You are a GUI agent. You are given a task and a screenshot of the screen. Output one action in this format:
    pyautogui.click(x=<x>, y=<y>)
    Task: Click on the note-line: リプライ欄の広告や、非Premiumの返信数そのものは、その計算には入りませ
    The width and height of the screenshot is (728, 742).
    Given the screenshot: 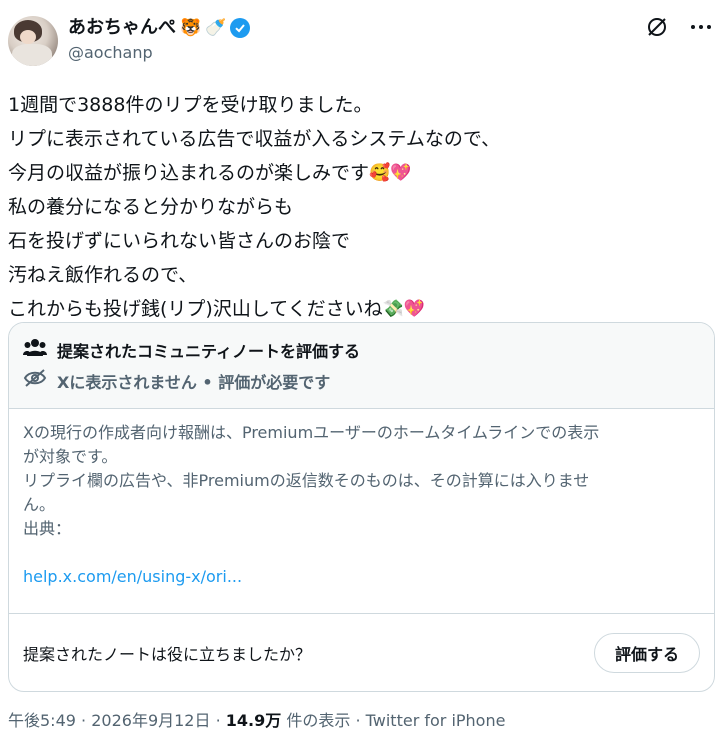 What is the action you would take?
    pyautogui.click(x=306, y=480)
    